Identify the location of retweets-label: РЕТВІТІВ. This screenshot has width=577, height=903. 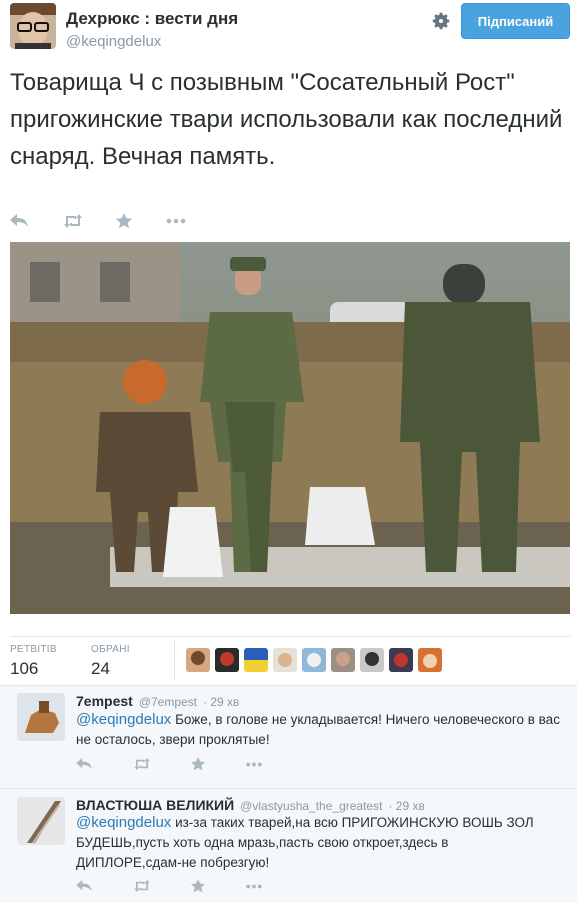
(33, 649).